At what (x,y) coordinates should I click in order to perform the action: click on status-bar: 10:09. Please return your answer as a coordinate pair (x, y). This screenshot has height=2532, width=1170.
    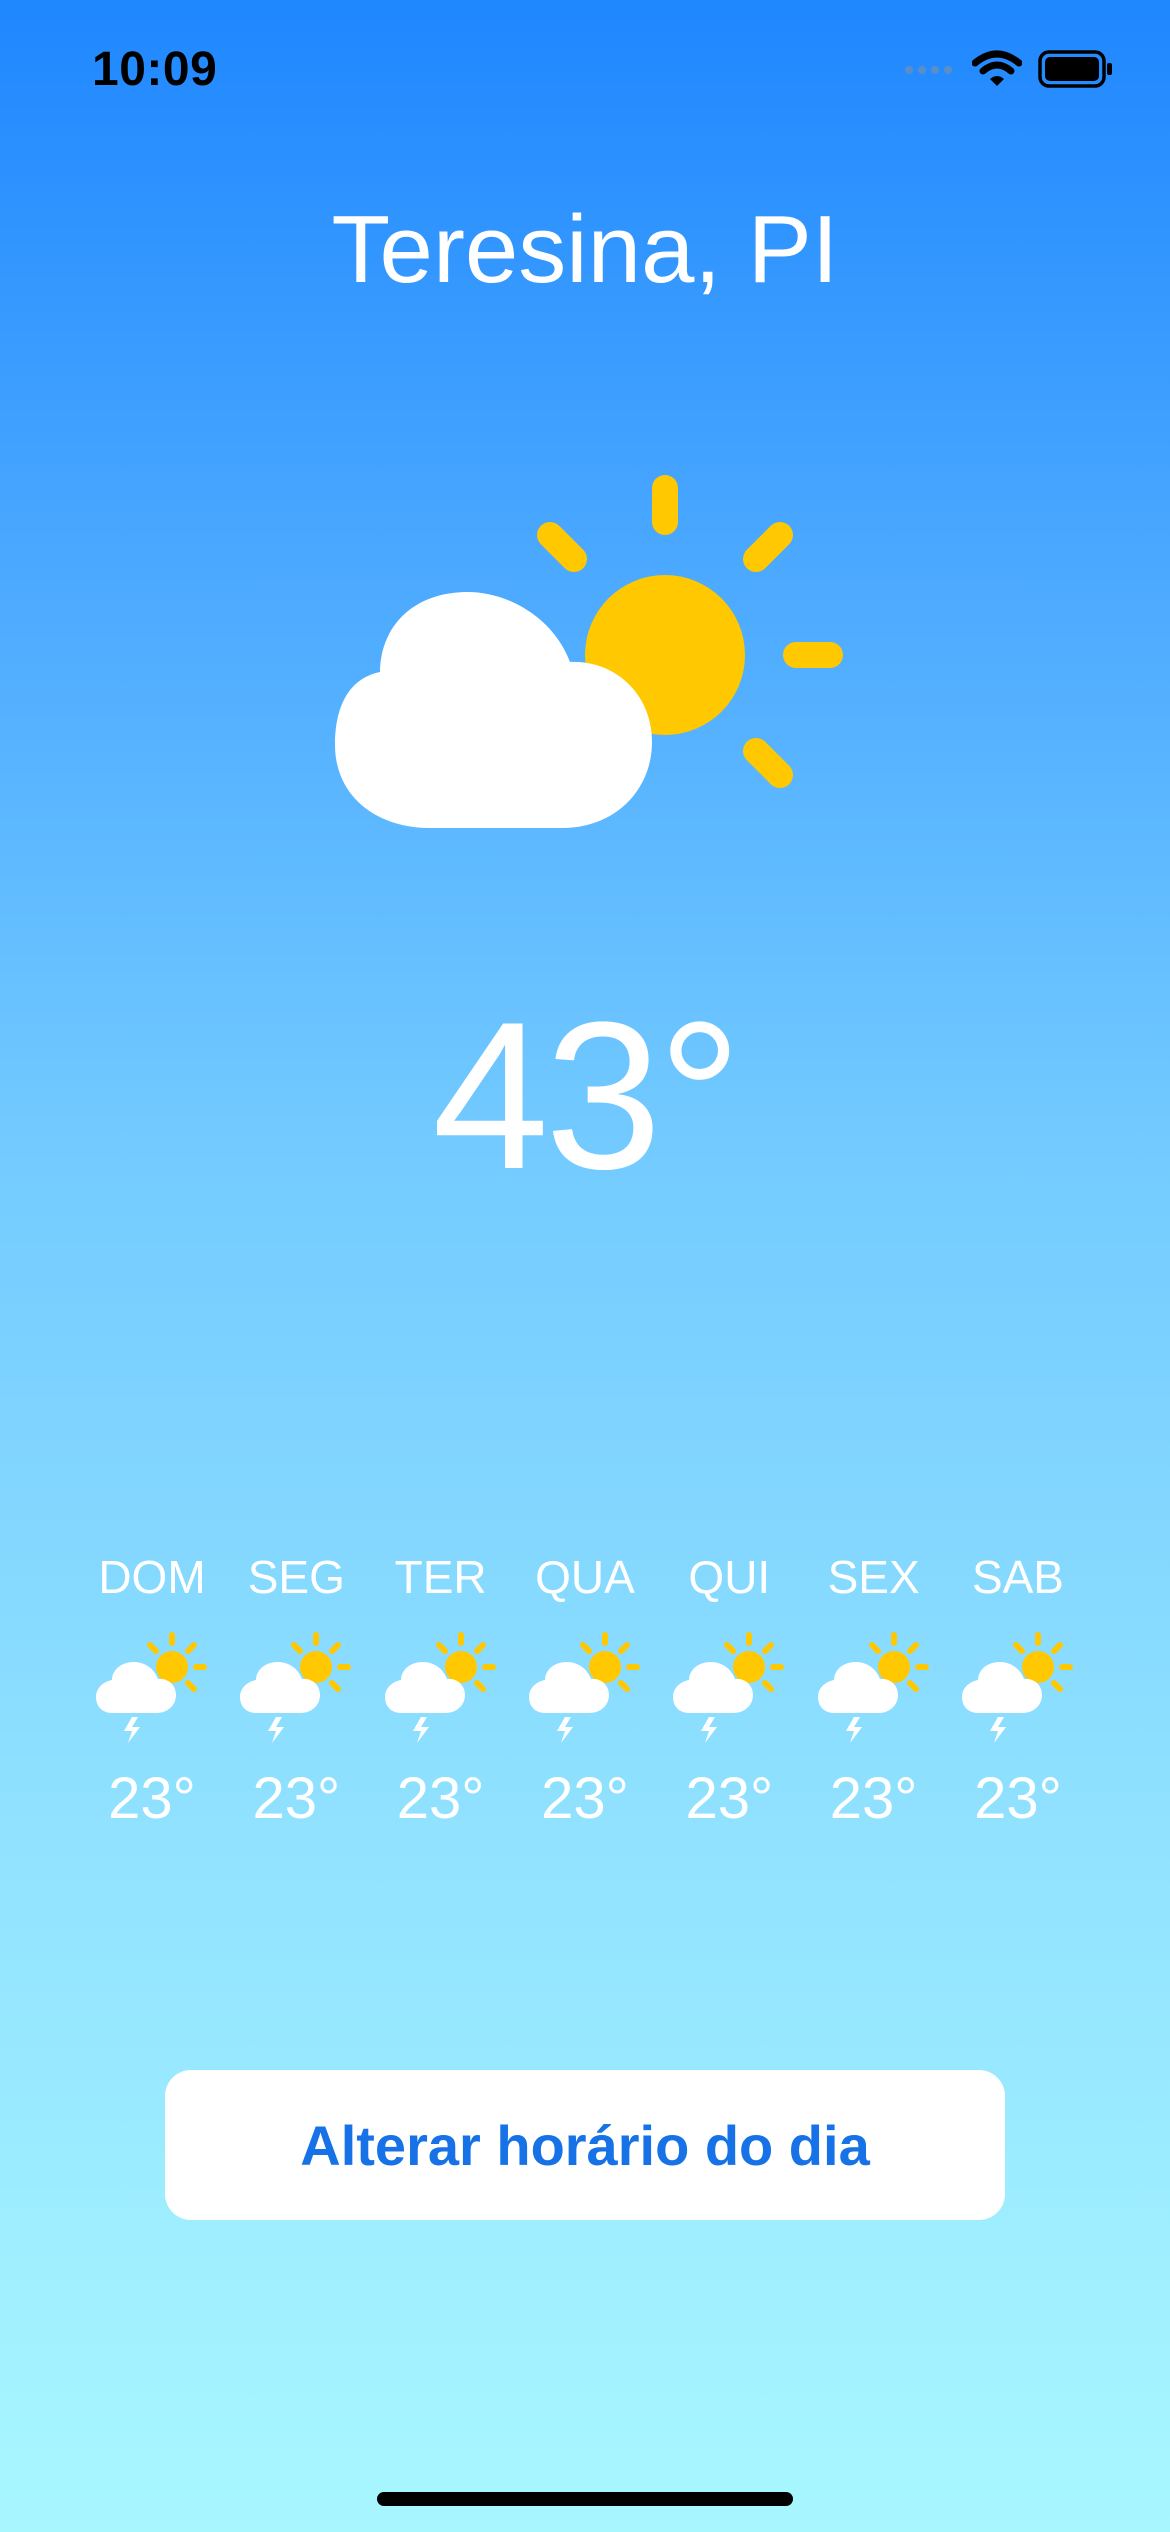
    Looking at the image, I should click on (585, 75).